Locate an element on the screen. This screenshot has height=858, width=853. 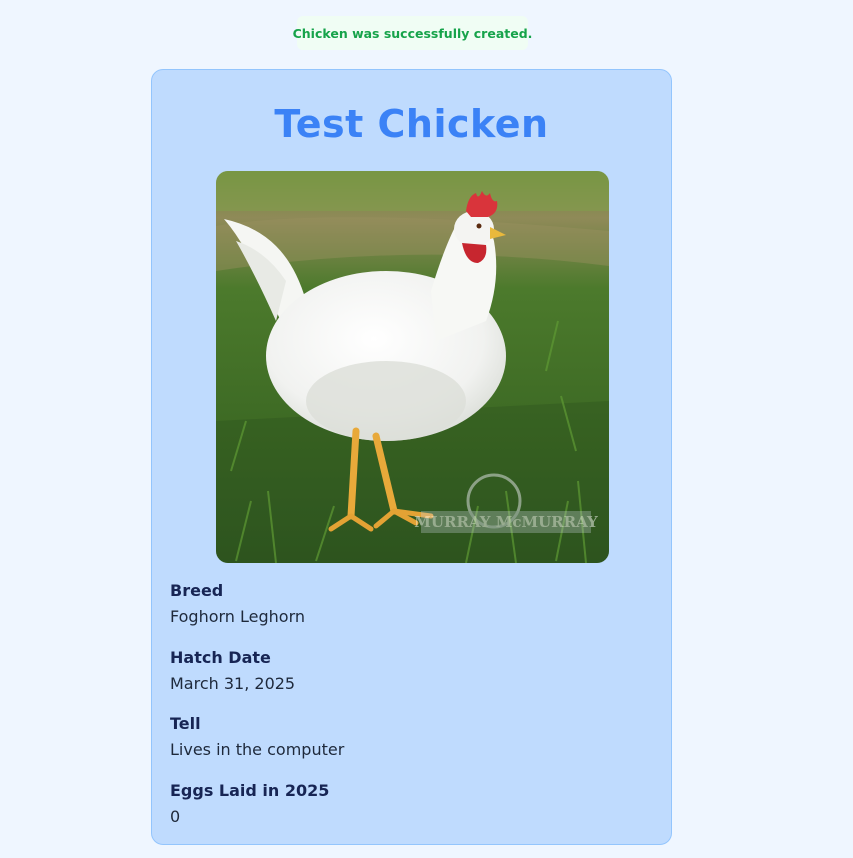
field-label: Breed is located at coordinates (197, 590).